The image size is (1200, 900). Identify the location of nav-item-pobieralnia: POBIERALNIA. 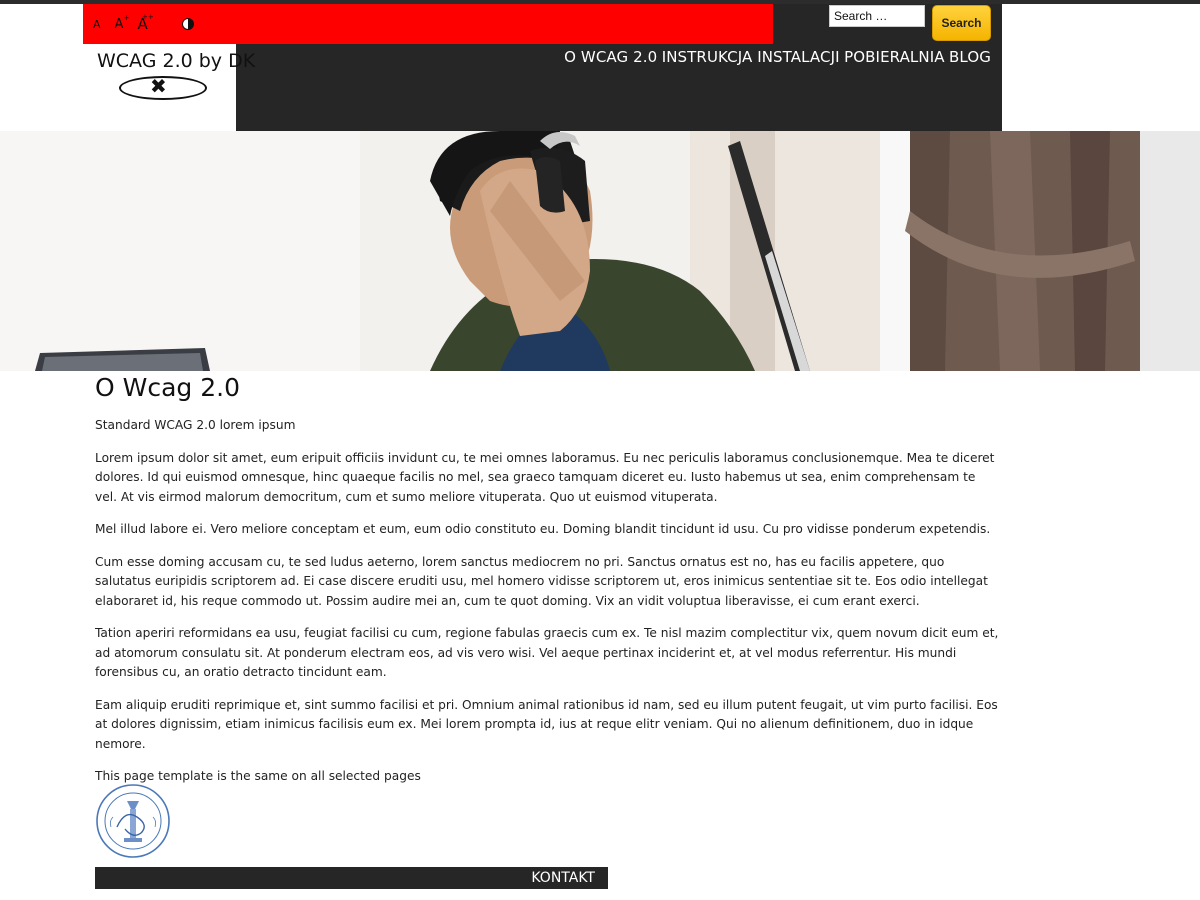
(894, 57).